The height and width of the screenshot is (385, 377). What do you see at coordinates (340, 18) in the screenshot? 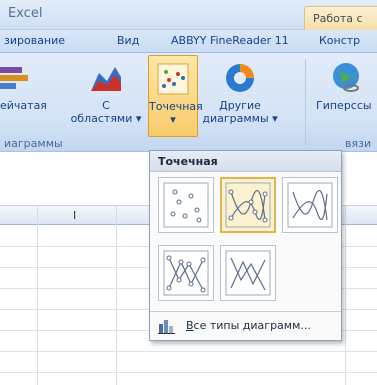
I see `context-tab-group-header: Работа с` at bounding box center [340, 18].